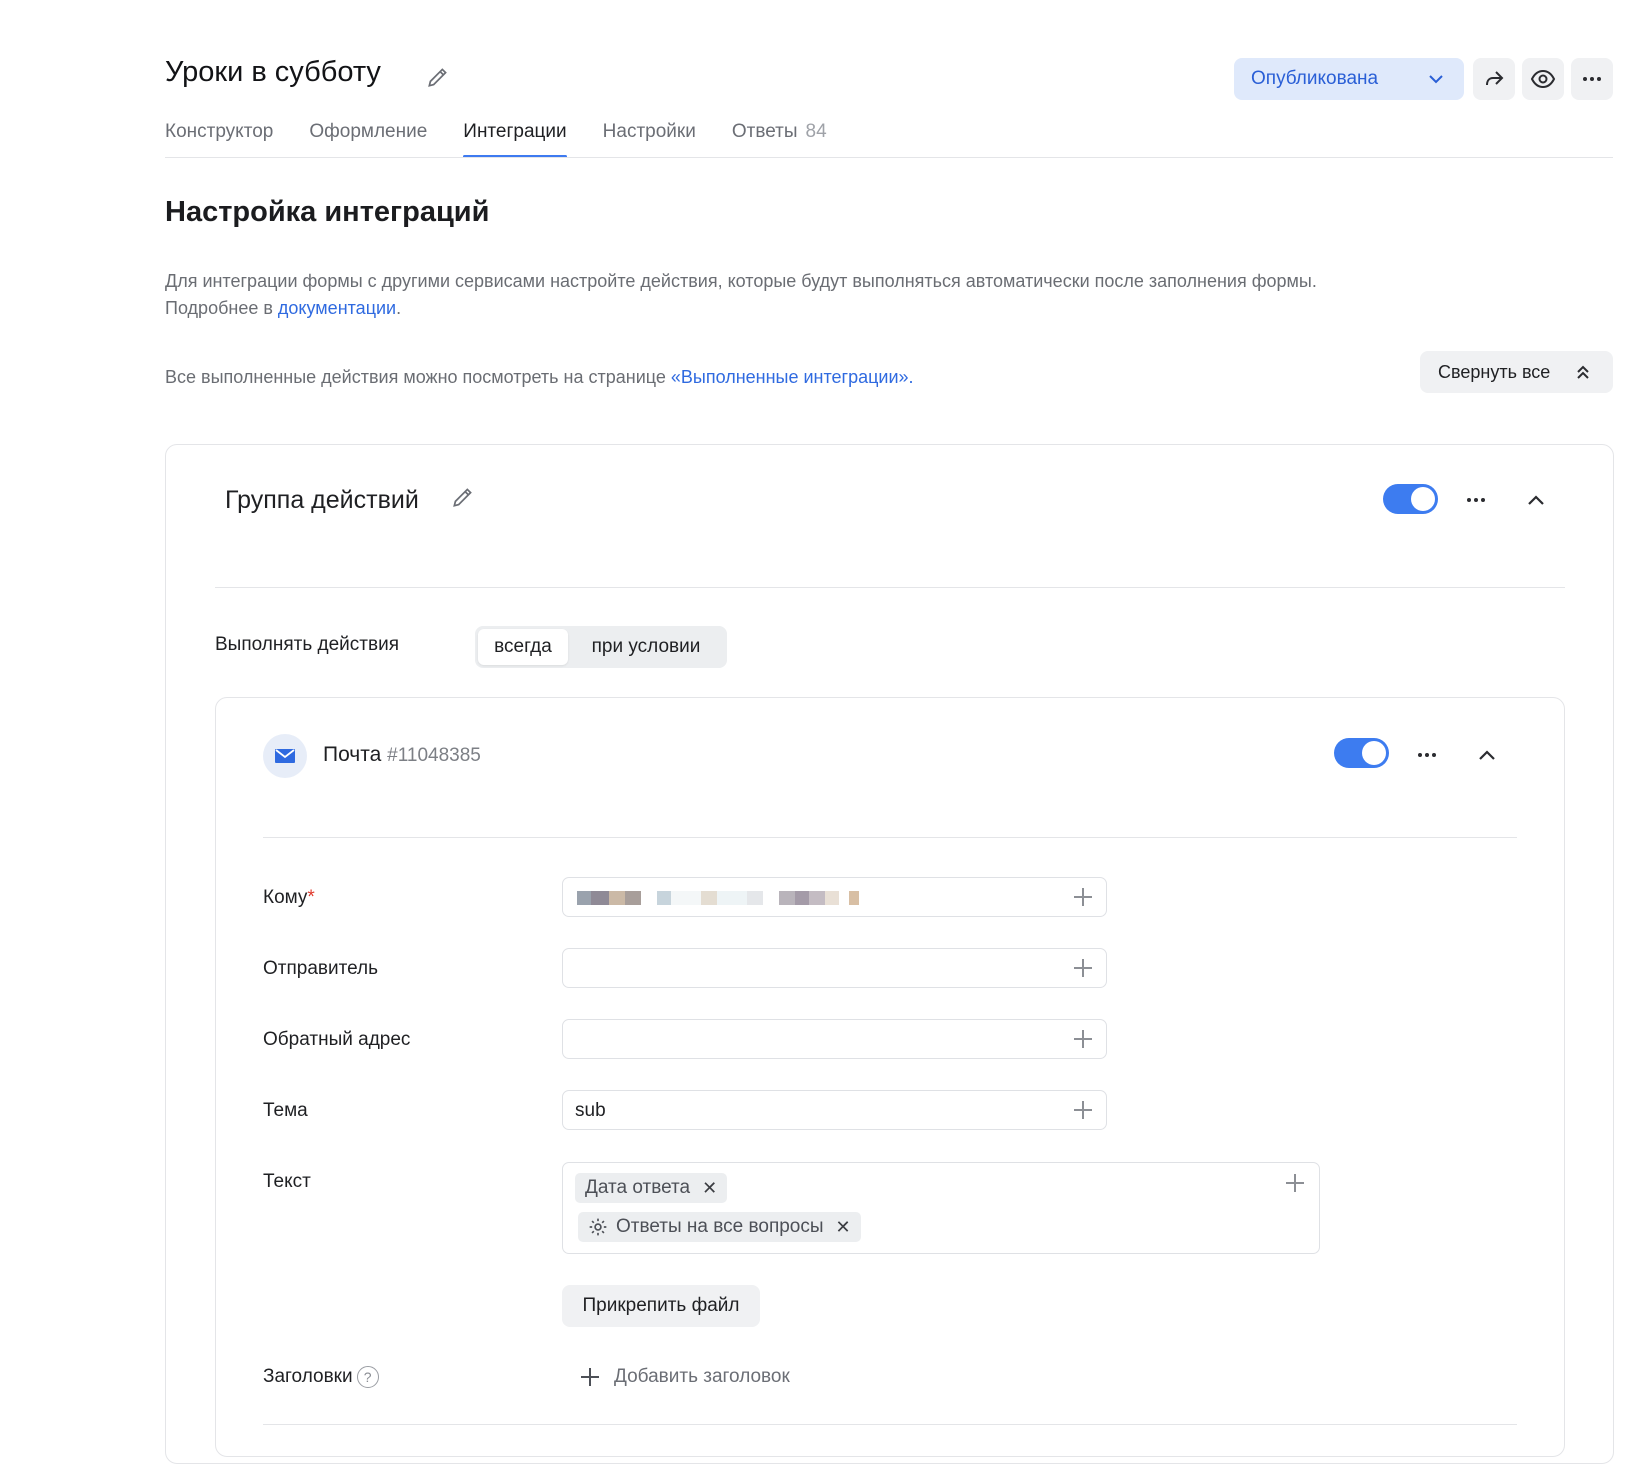  Describe the element at coordinates (834, 1110) in the screenshot. I see `subject-field: sub` at that location.